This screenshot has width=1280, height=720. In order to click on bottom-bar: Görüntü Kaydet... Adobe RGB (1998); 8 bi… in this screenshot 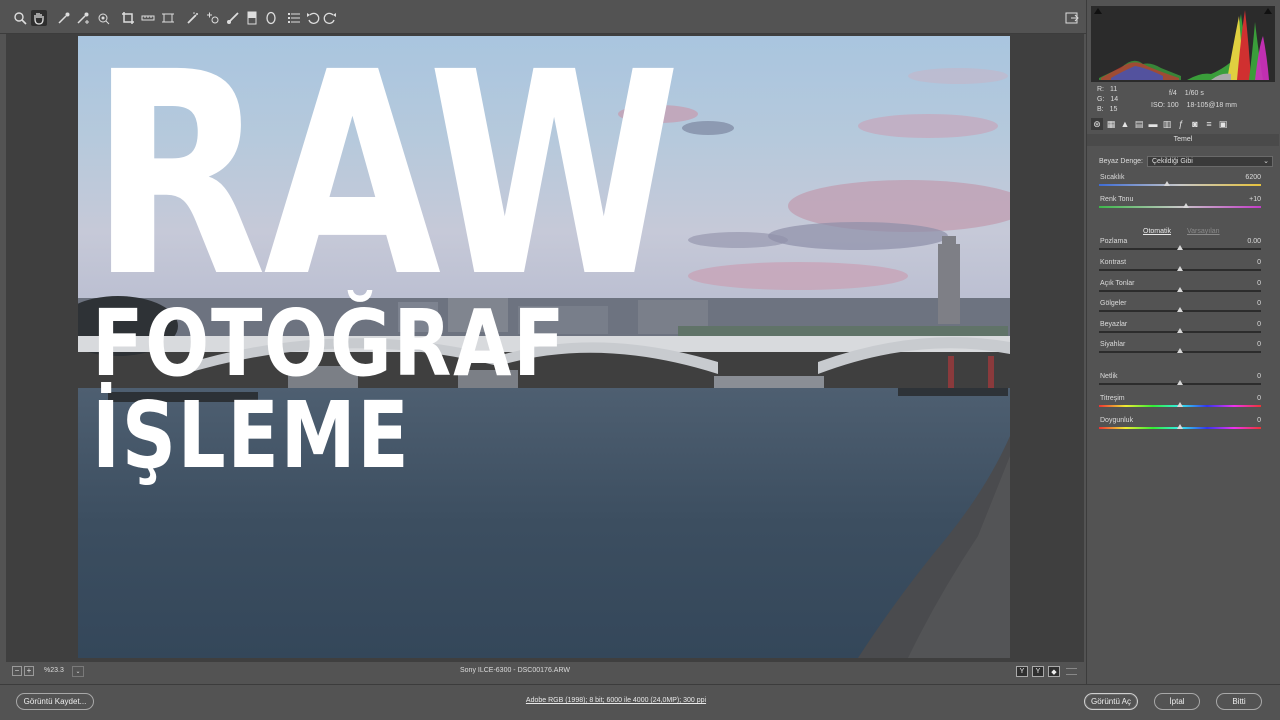, I will do `click(640, 702)`.